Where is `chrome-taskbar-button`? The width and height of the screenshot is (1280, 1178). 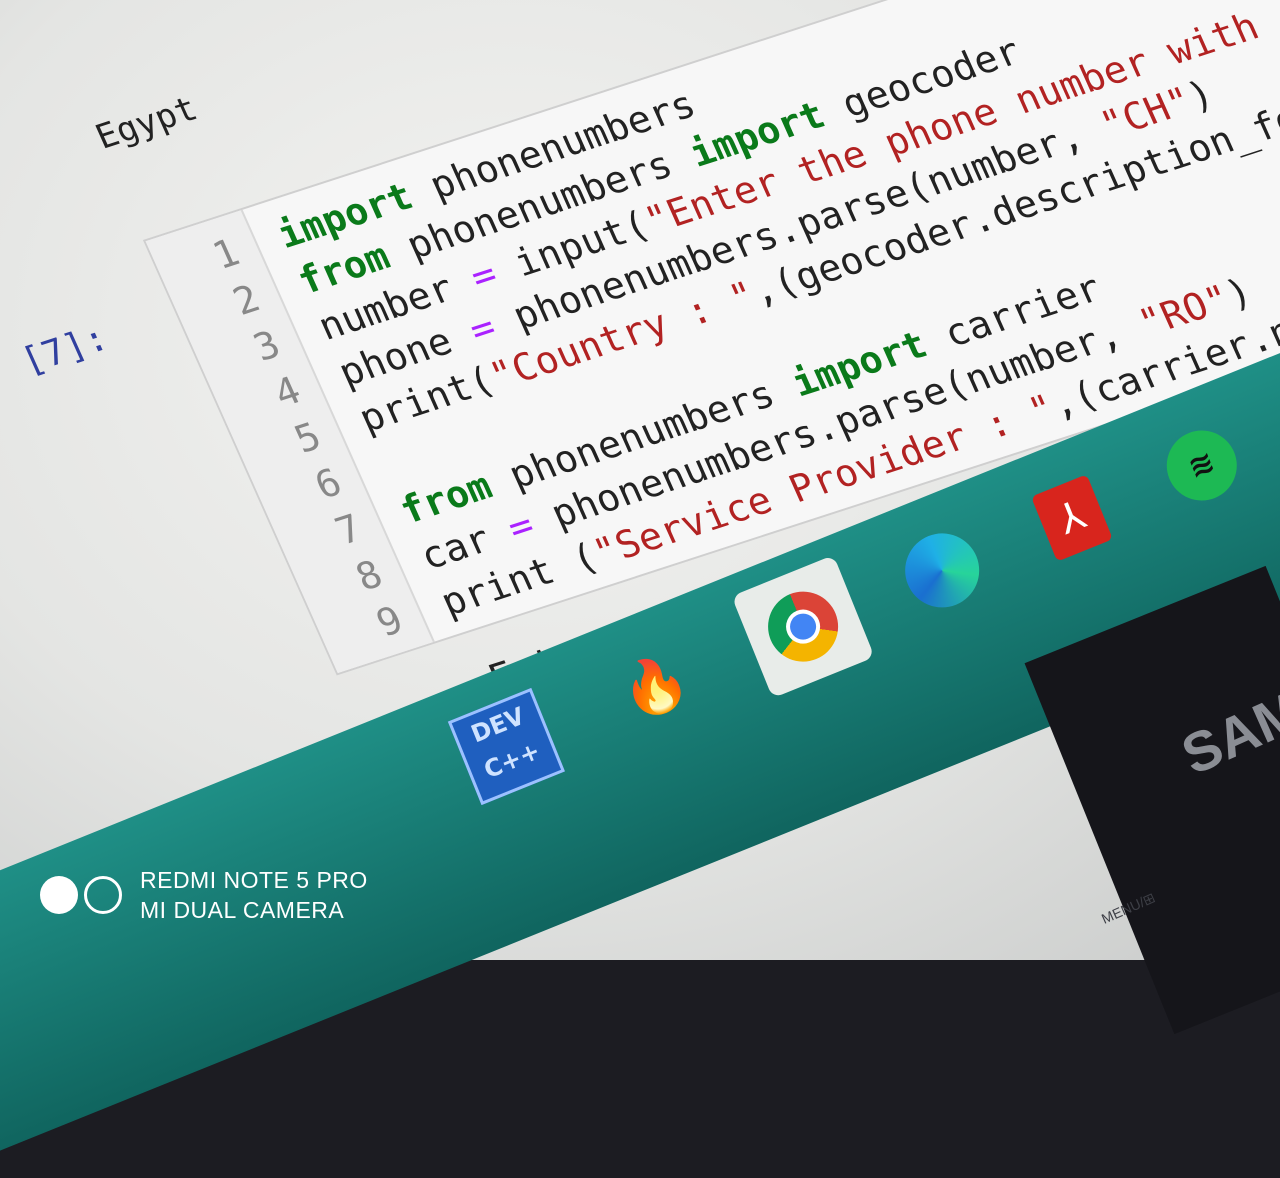
chrome-taskbar-button is located at coordinates (803, 627).